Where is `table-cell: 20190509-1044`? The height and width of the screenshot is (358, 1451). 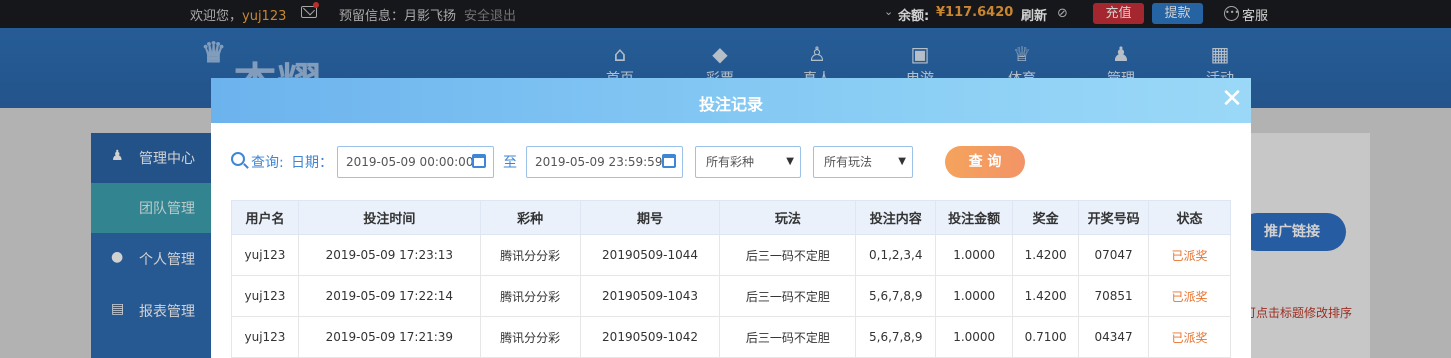
table-cell: 20190509-1044 is located at coordinates (650, 255).